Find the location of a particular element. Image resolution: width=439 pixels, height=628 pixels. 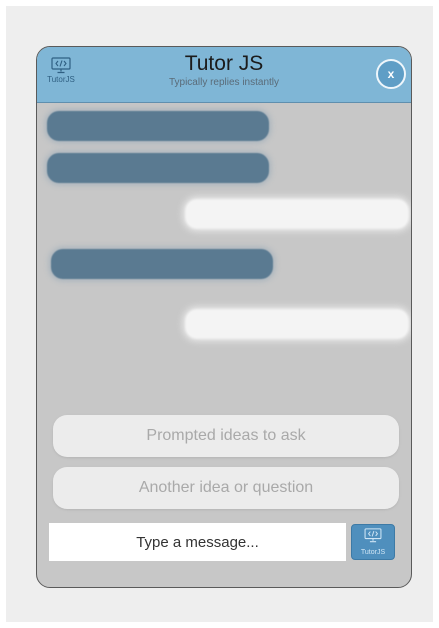

send-button: TutorJS is located at coordinates (373, 542).